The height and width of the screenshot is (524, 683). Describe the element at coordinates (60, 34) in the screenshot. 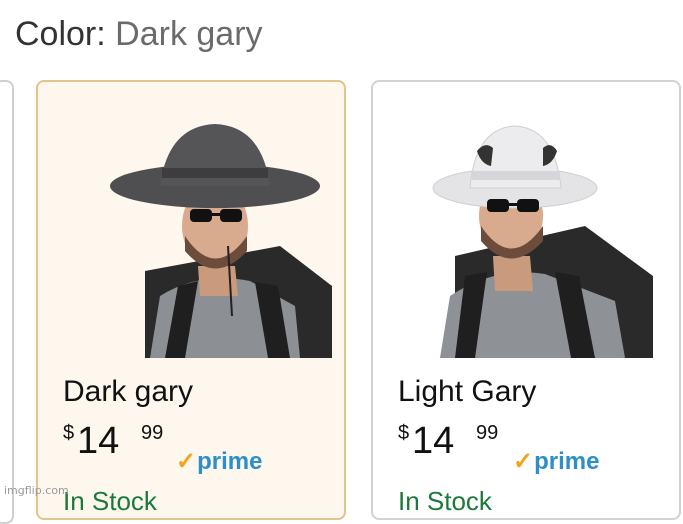

I see `color-label: Color:` at that location.